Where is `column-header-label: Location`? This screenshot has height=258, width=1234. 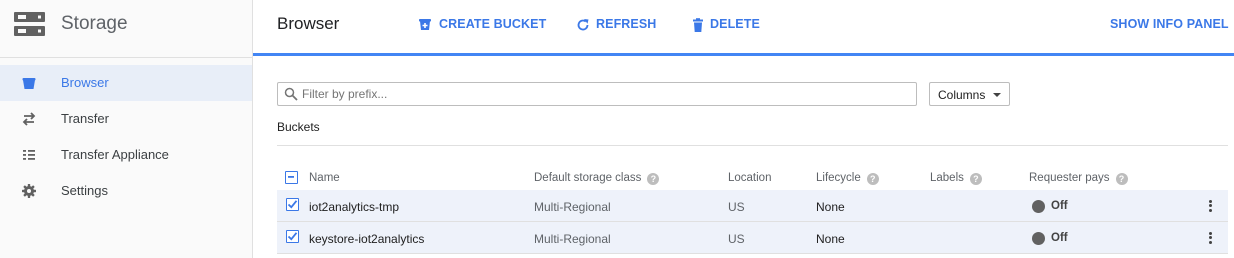
column-header-label: Location is located at coordinates (750, 178).